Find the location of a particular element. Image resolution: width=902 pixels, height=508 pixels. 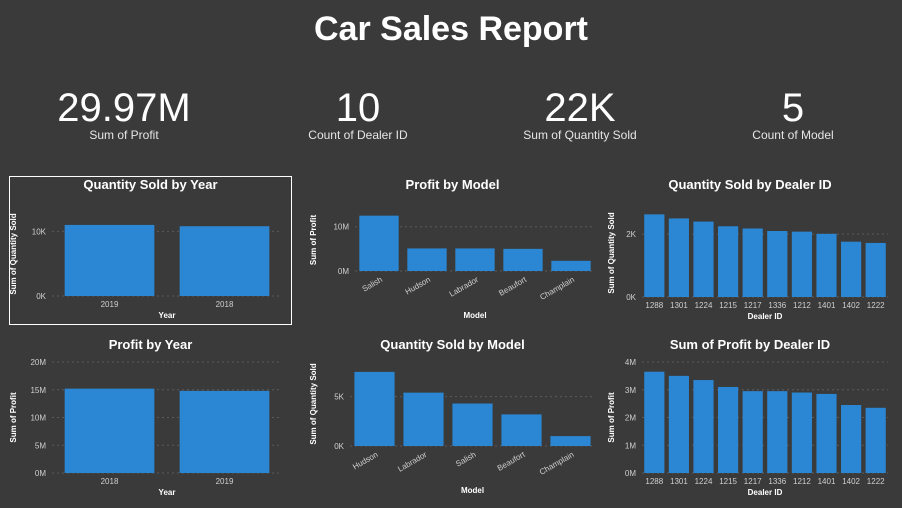

chart-svg: 0K 10K 2019 2018 Year Sum of Quantity Sold is located at coordinates (145, 266).